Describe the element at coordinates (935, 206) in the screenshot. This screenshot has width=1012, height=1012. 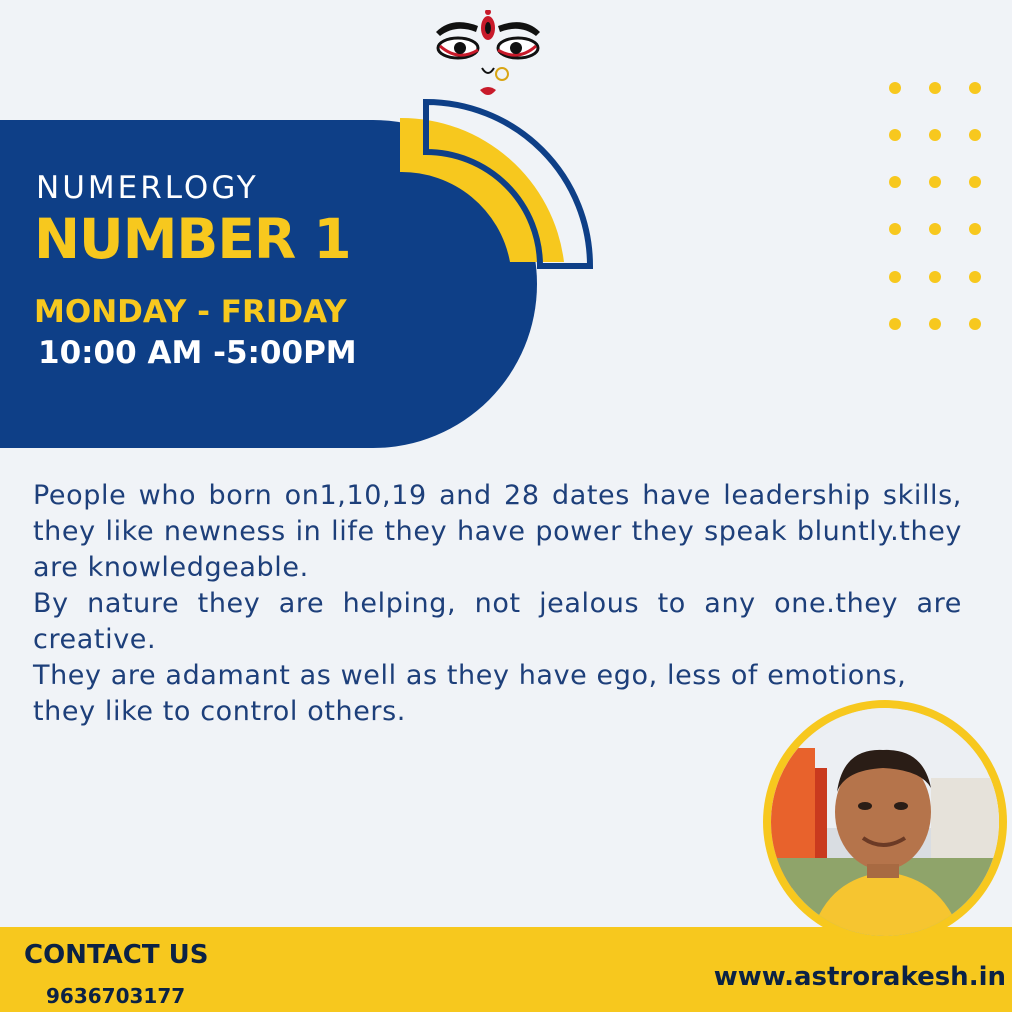
I see `dot-grid-decoration` at that location.